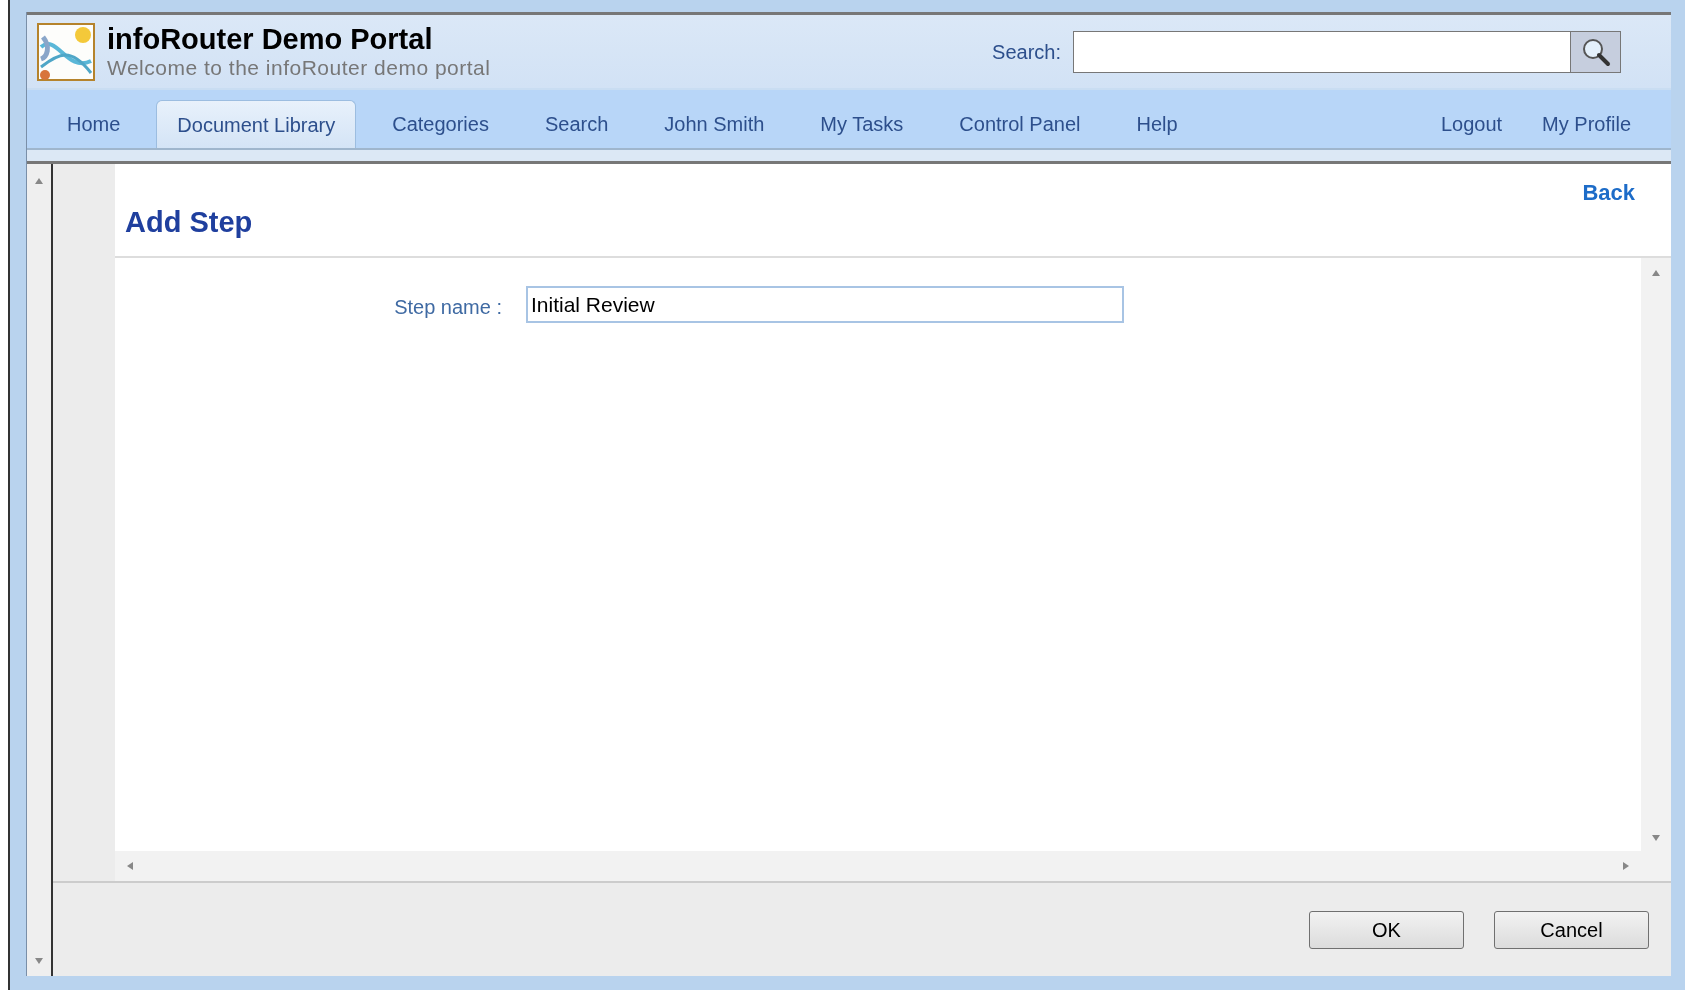 The height and width of the screenshot is (990, 1685). Describe the element at coordinates (1157, 124) in the screenshot. I see `nav-tab: Help` at that location.